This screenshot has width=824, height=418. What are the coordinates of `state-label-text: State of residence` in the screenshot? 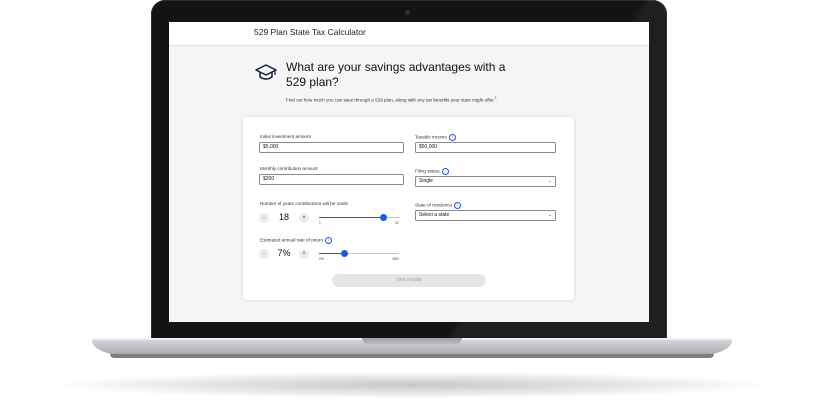 It's located at (434, 205).